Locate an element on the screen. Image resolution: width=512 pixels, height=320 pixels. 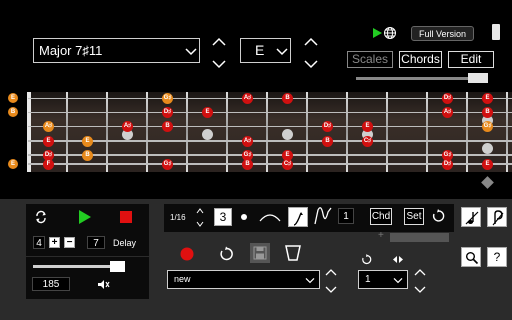
chords-button: Chords is located at coordinates (420, 59).